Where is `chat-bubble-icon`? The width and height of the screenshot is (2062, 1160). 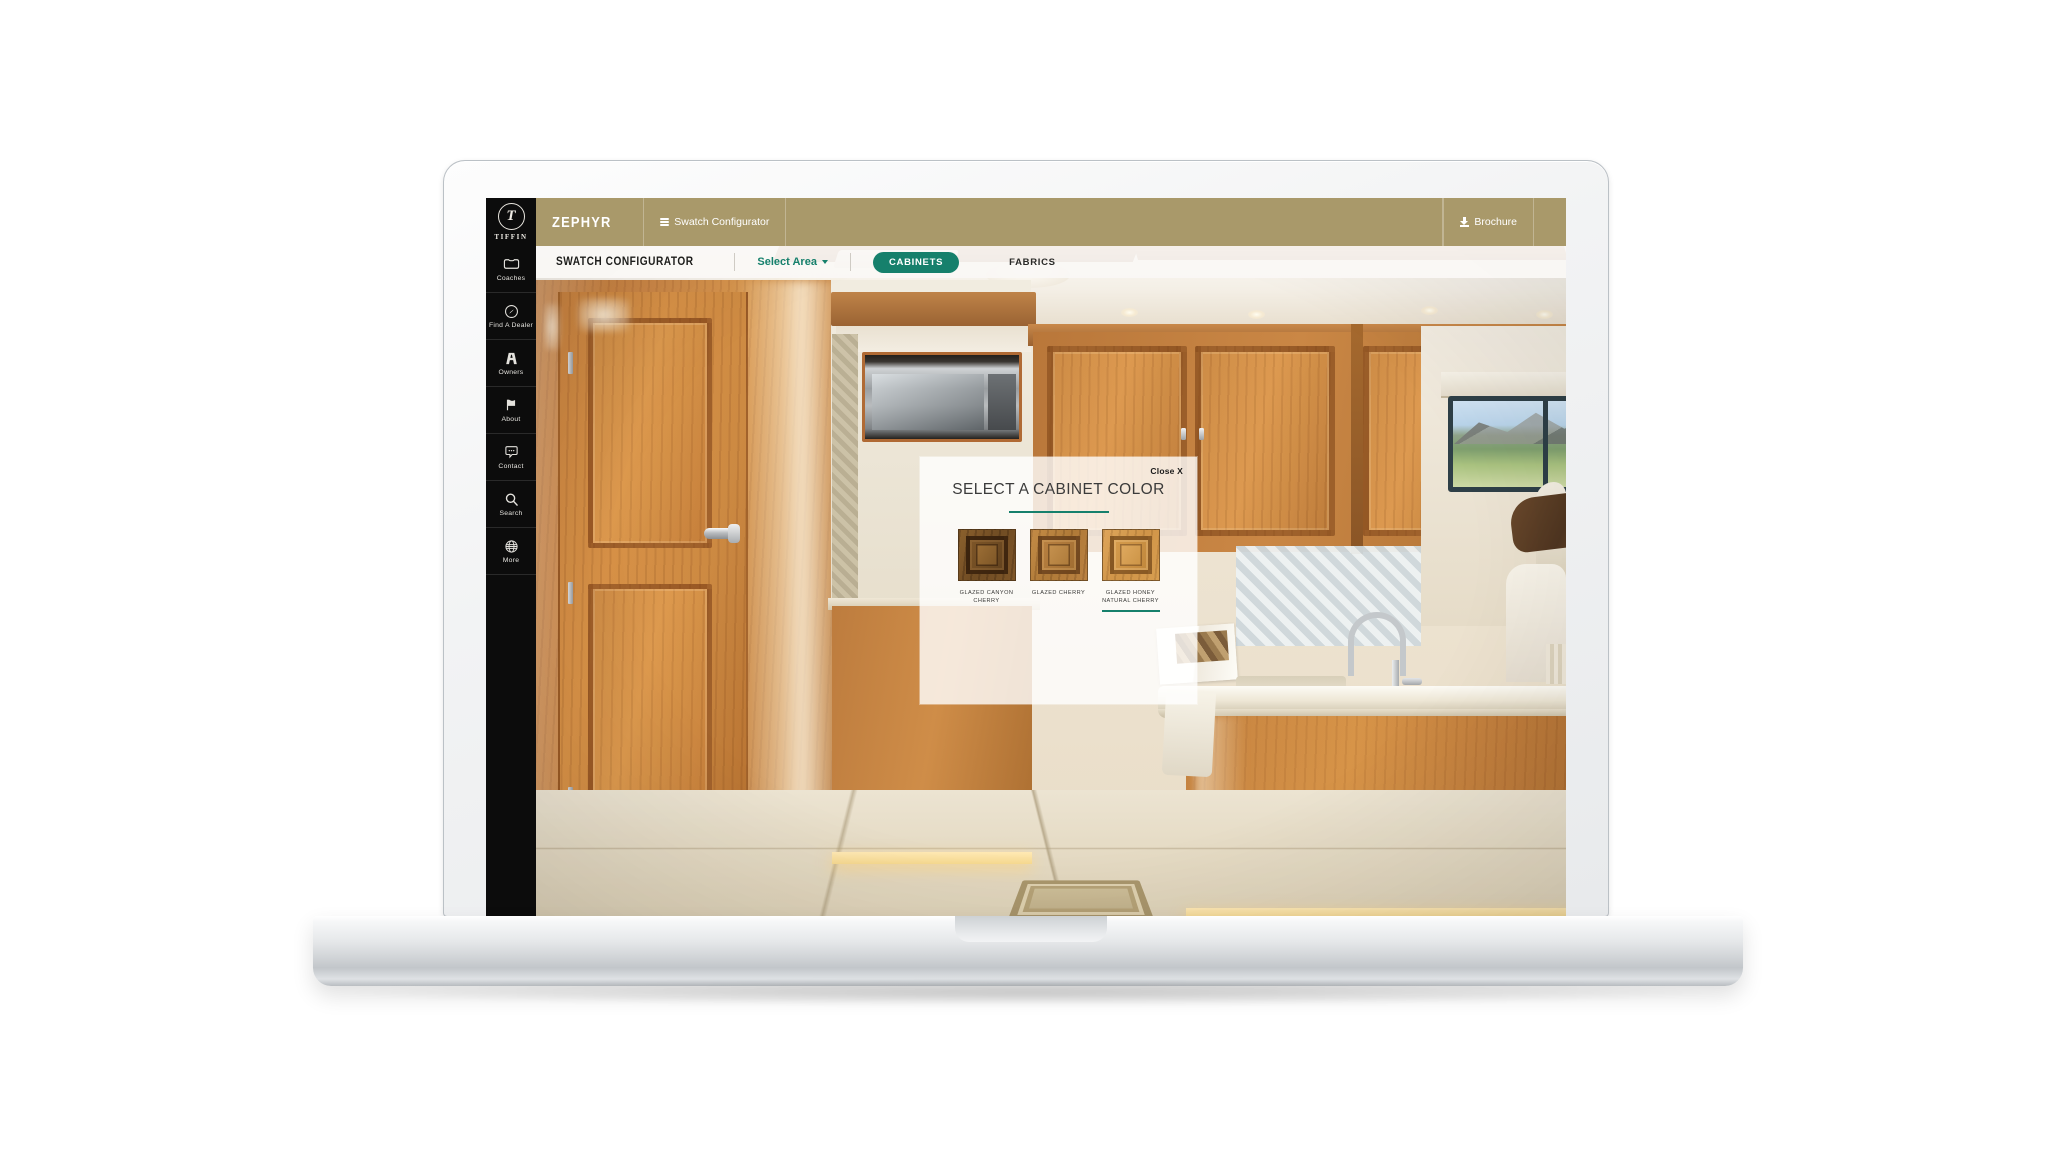 chat-bubble-icon is located at coordinates (511, 452).